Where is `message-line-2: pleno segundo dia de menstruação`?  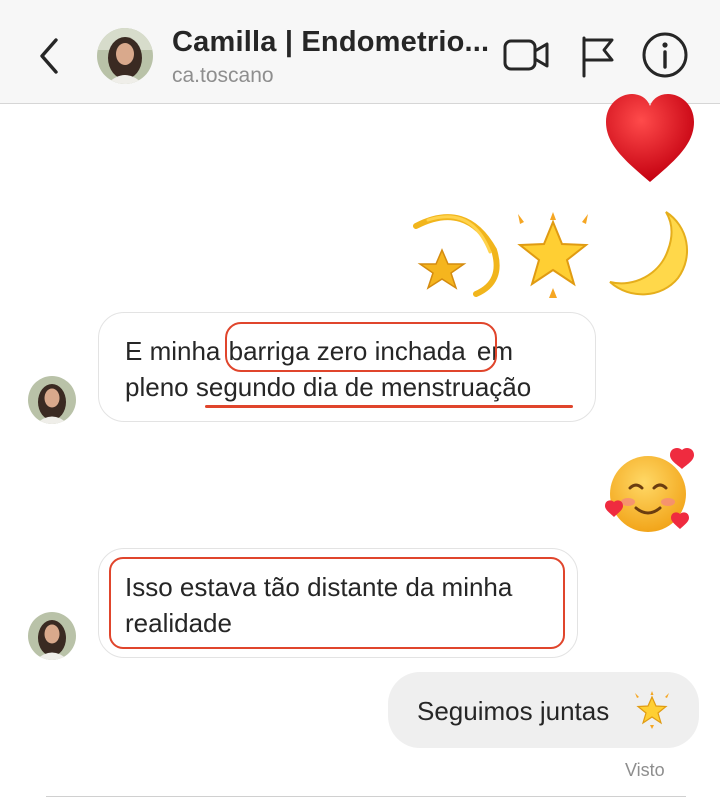 message-line-2: pleno segundo dia de menstruação is located at coordinates (328, 387).